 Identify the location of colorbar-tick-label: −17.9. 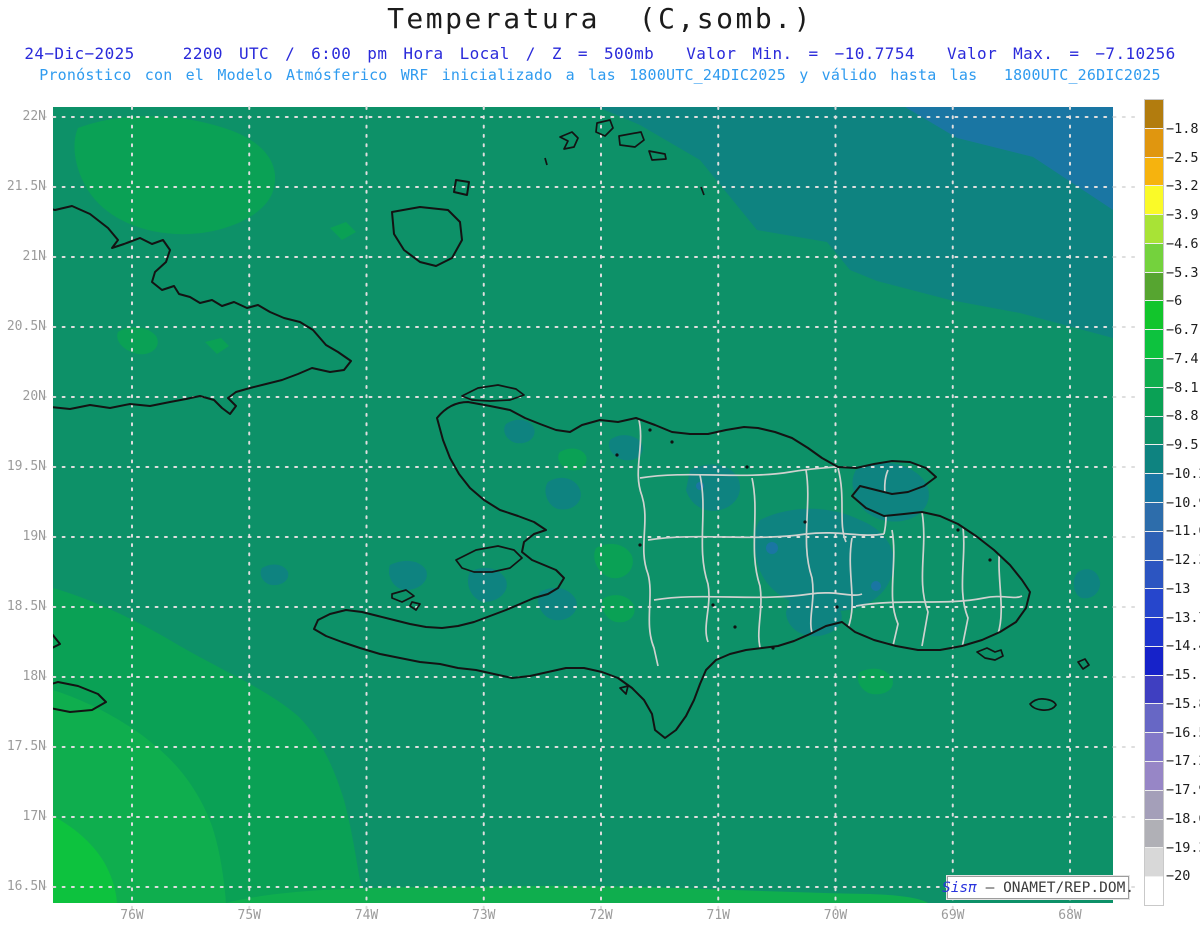
(1183, 790).